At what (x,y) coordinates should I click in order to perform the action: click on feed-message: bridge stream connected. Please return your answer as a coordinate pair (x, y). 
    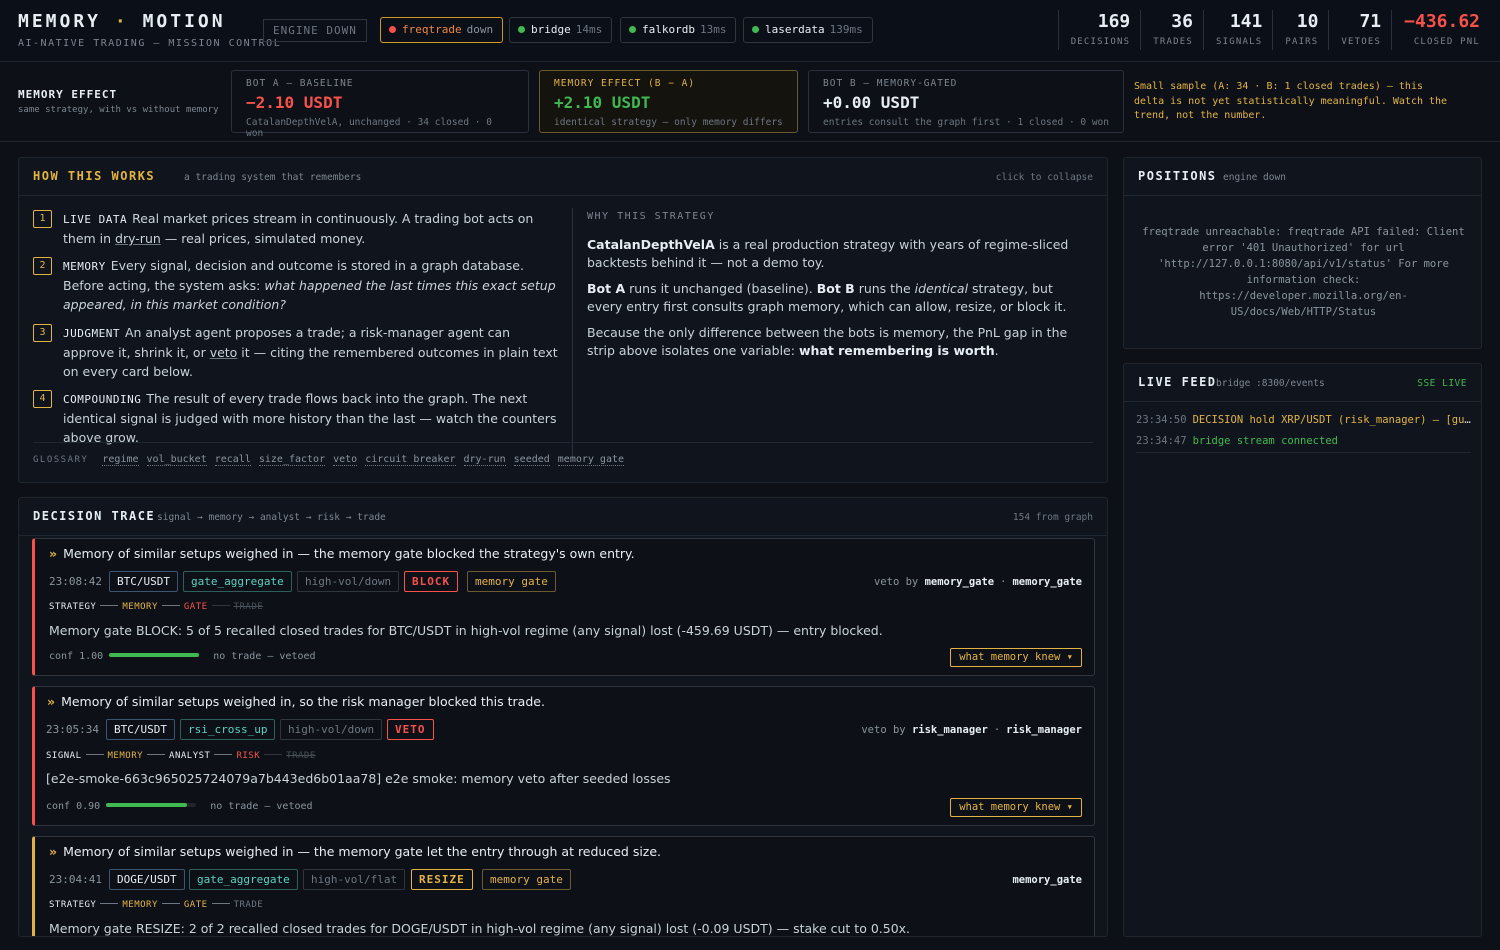
    Looking at the image, I should click on (1265, 441).